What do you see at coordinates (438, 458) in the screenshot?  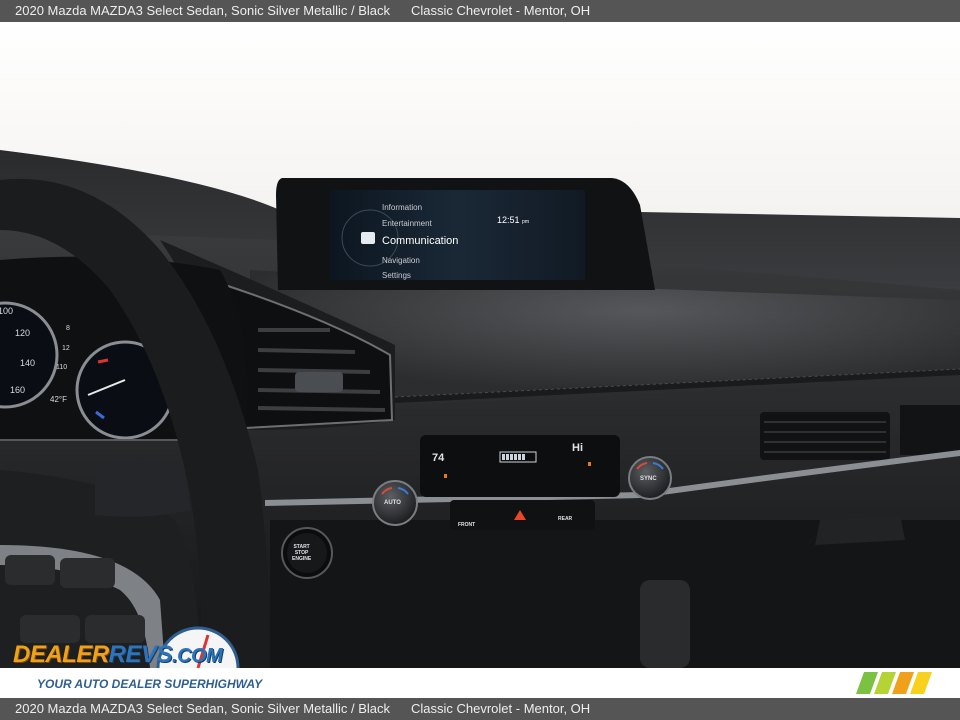 I see `left-temp-display: 74` at bounding box center [438, 458].